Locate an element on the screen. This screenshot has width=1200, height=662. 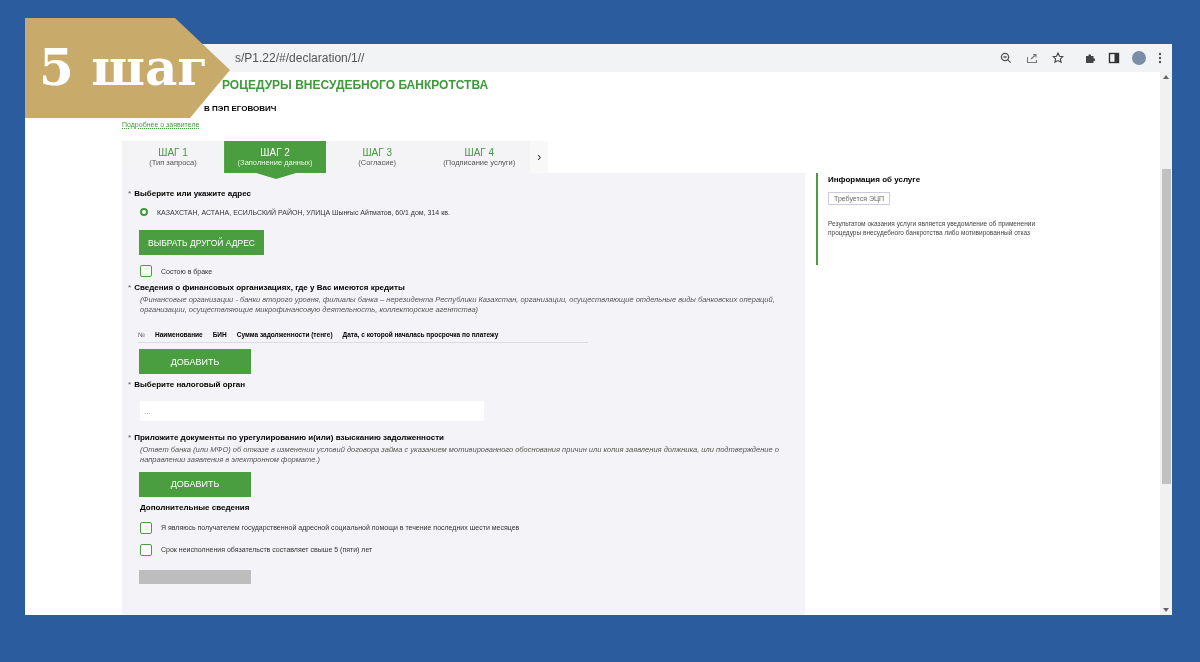
section-label: Дополнительные сведения is located at coordinates (195, 507).